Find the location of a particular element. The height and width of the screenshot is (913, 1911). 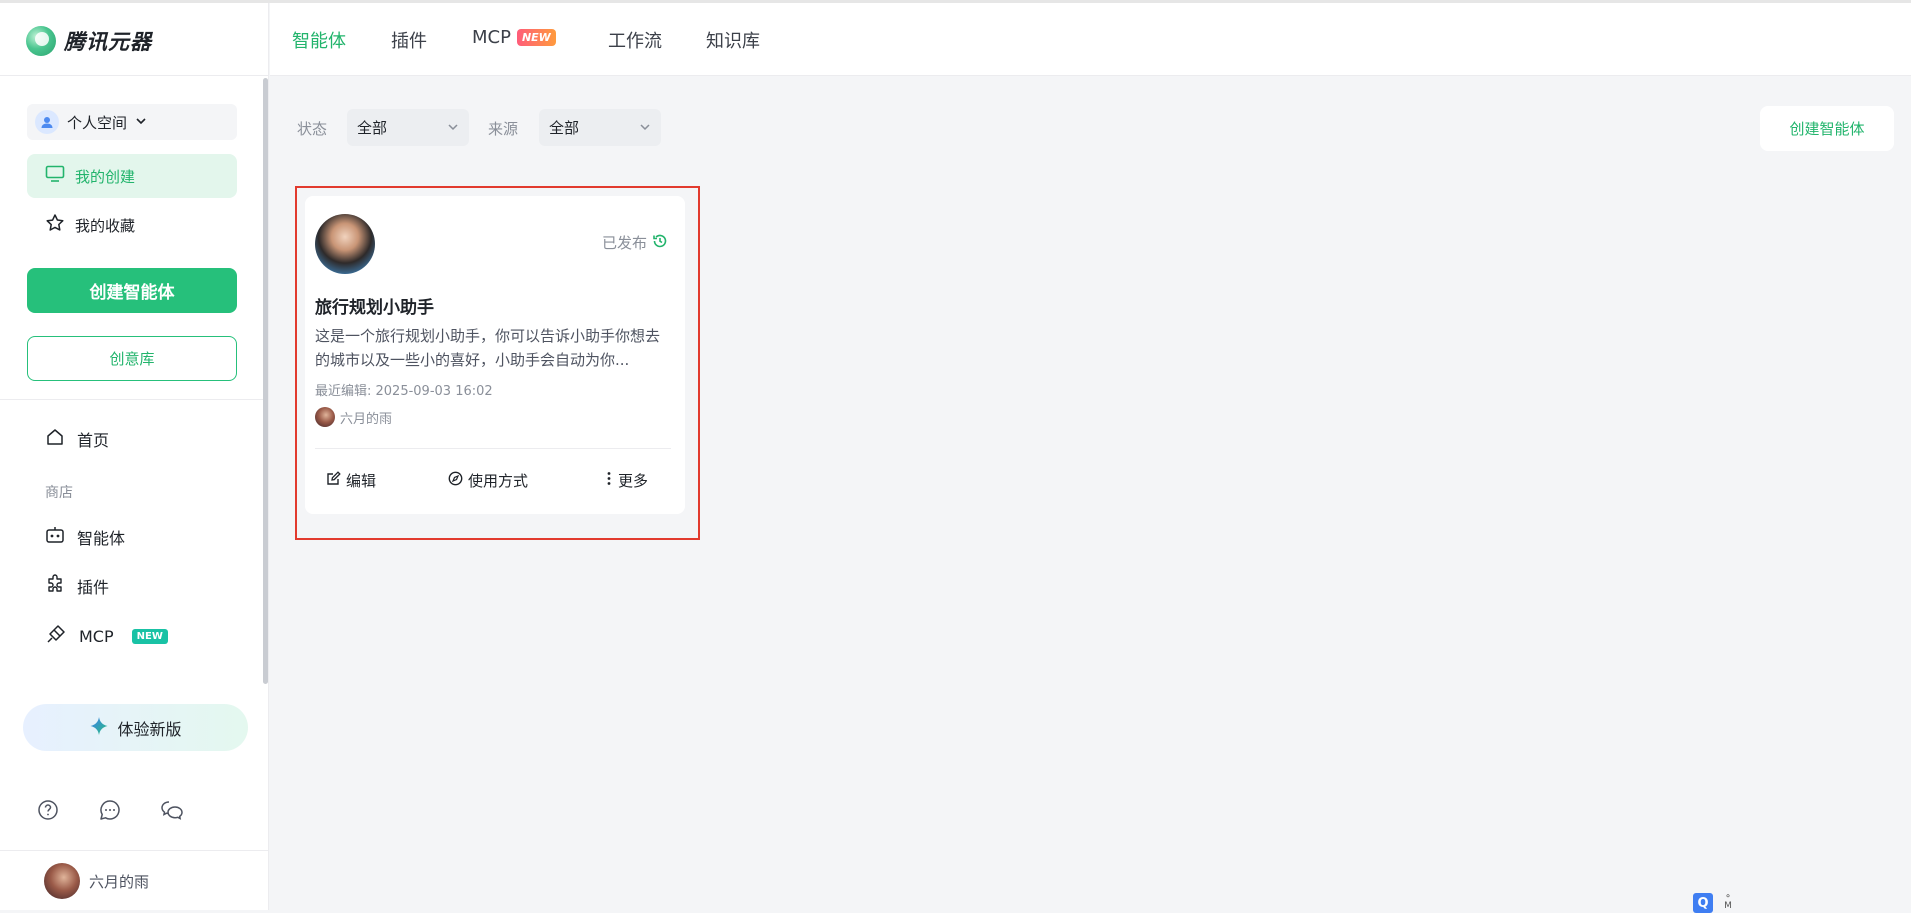

user-profile: 六月的雨 is located at coordinates (96, 881).